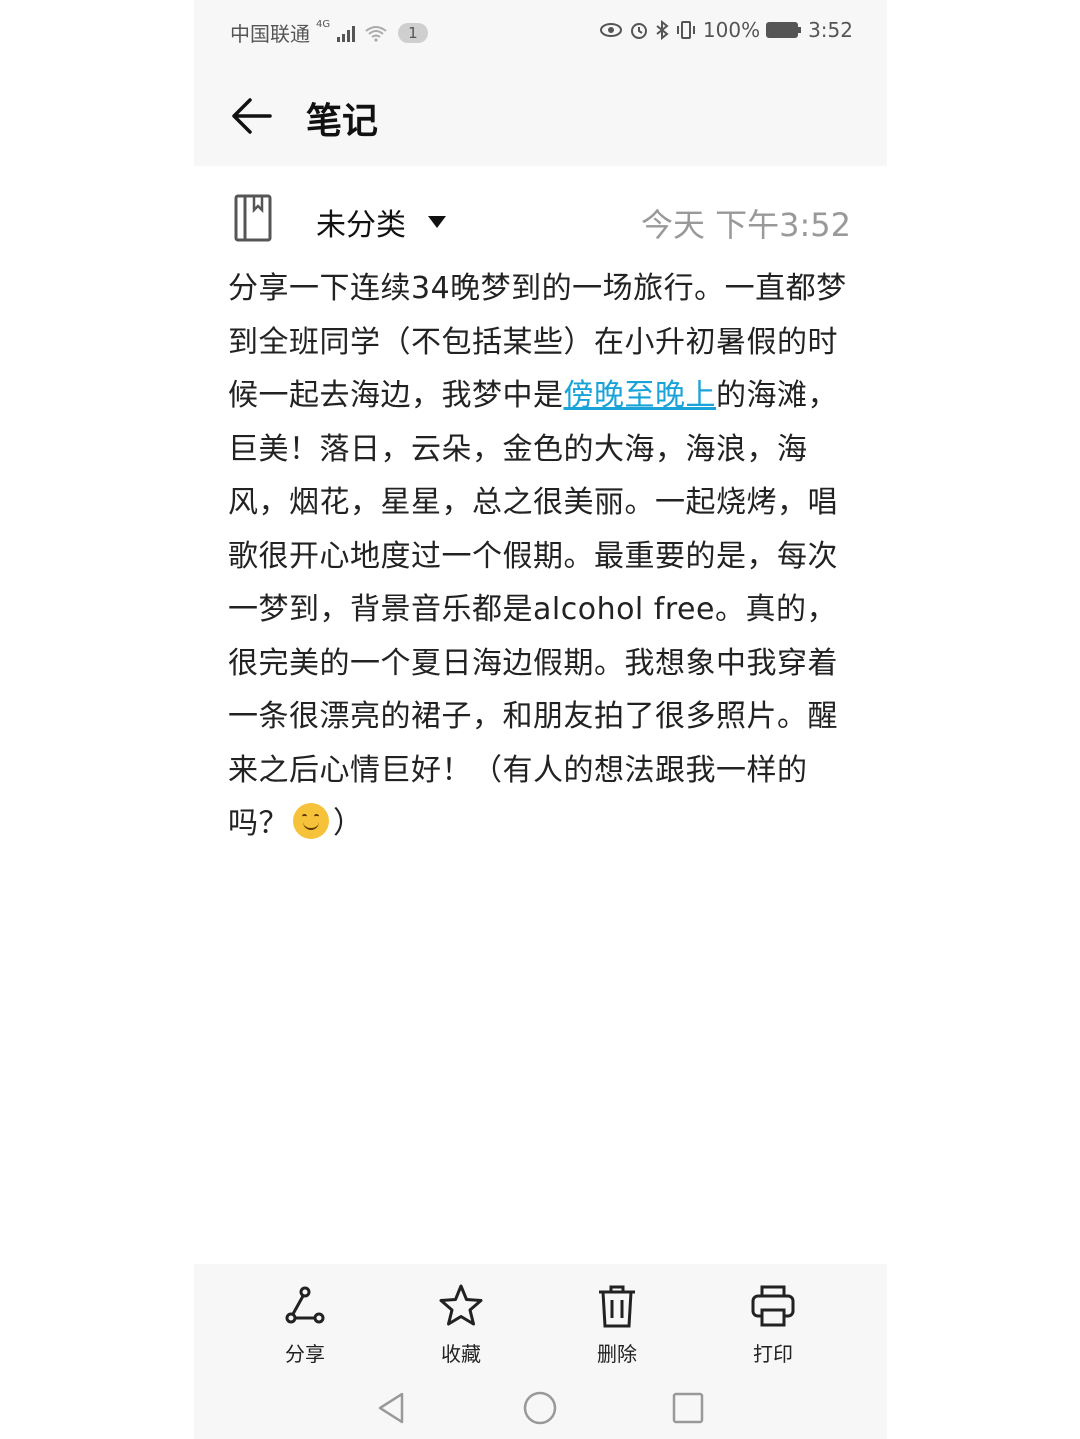  I want to click on delete-button: 删除, so click(617, 1324).